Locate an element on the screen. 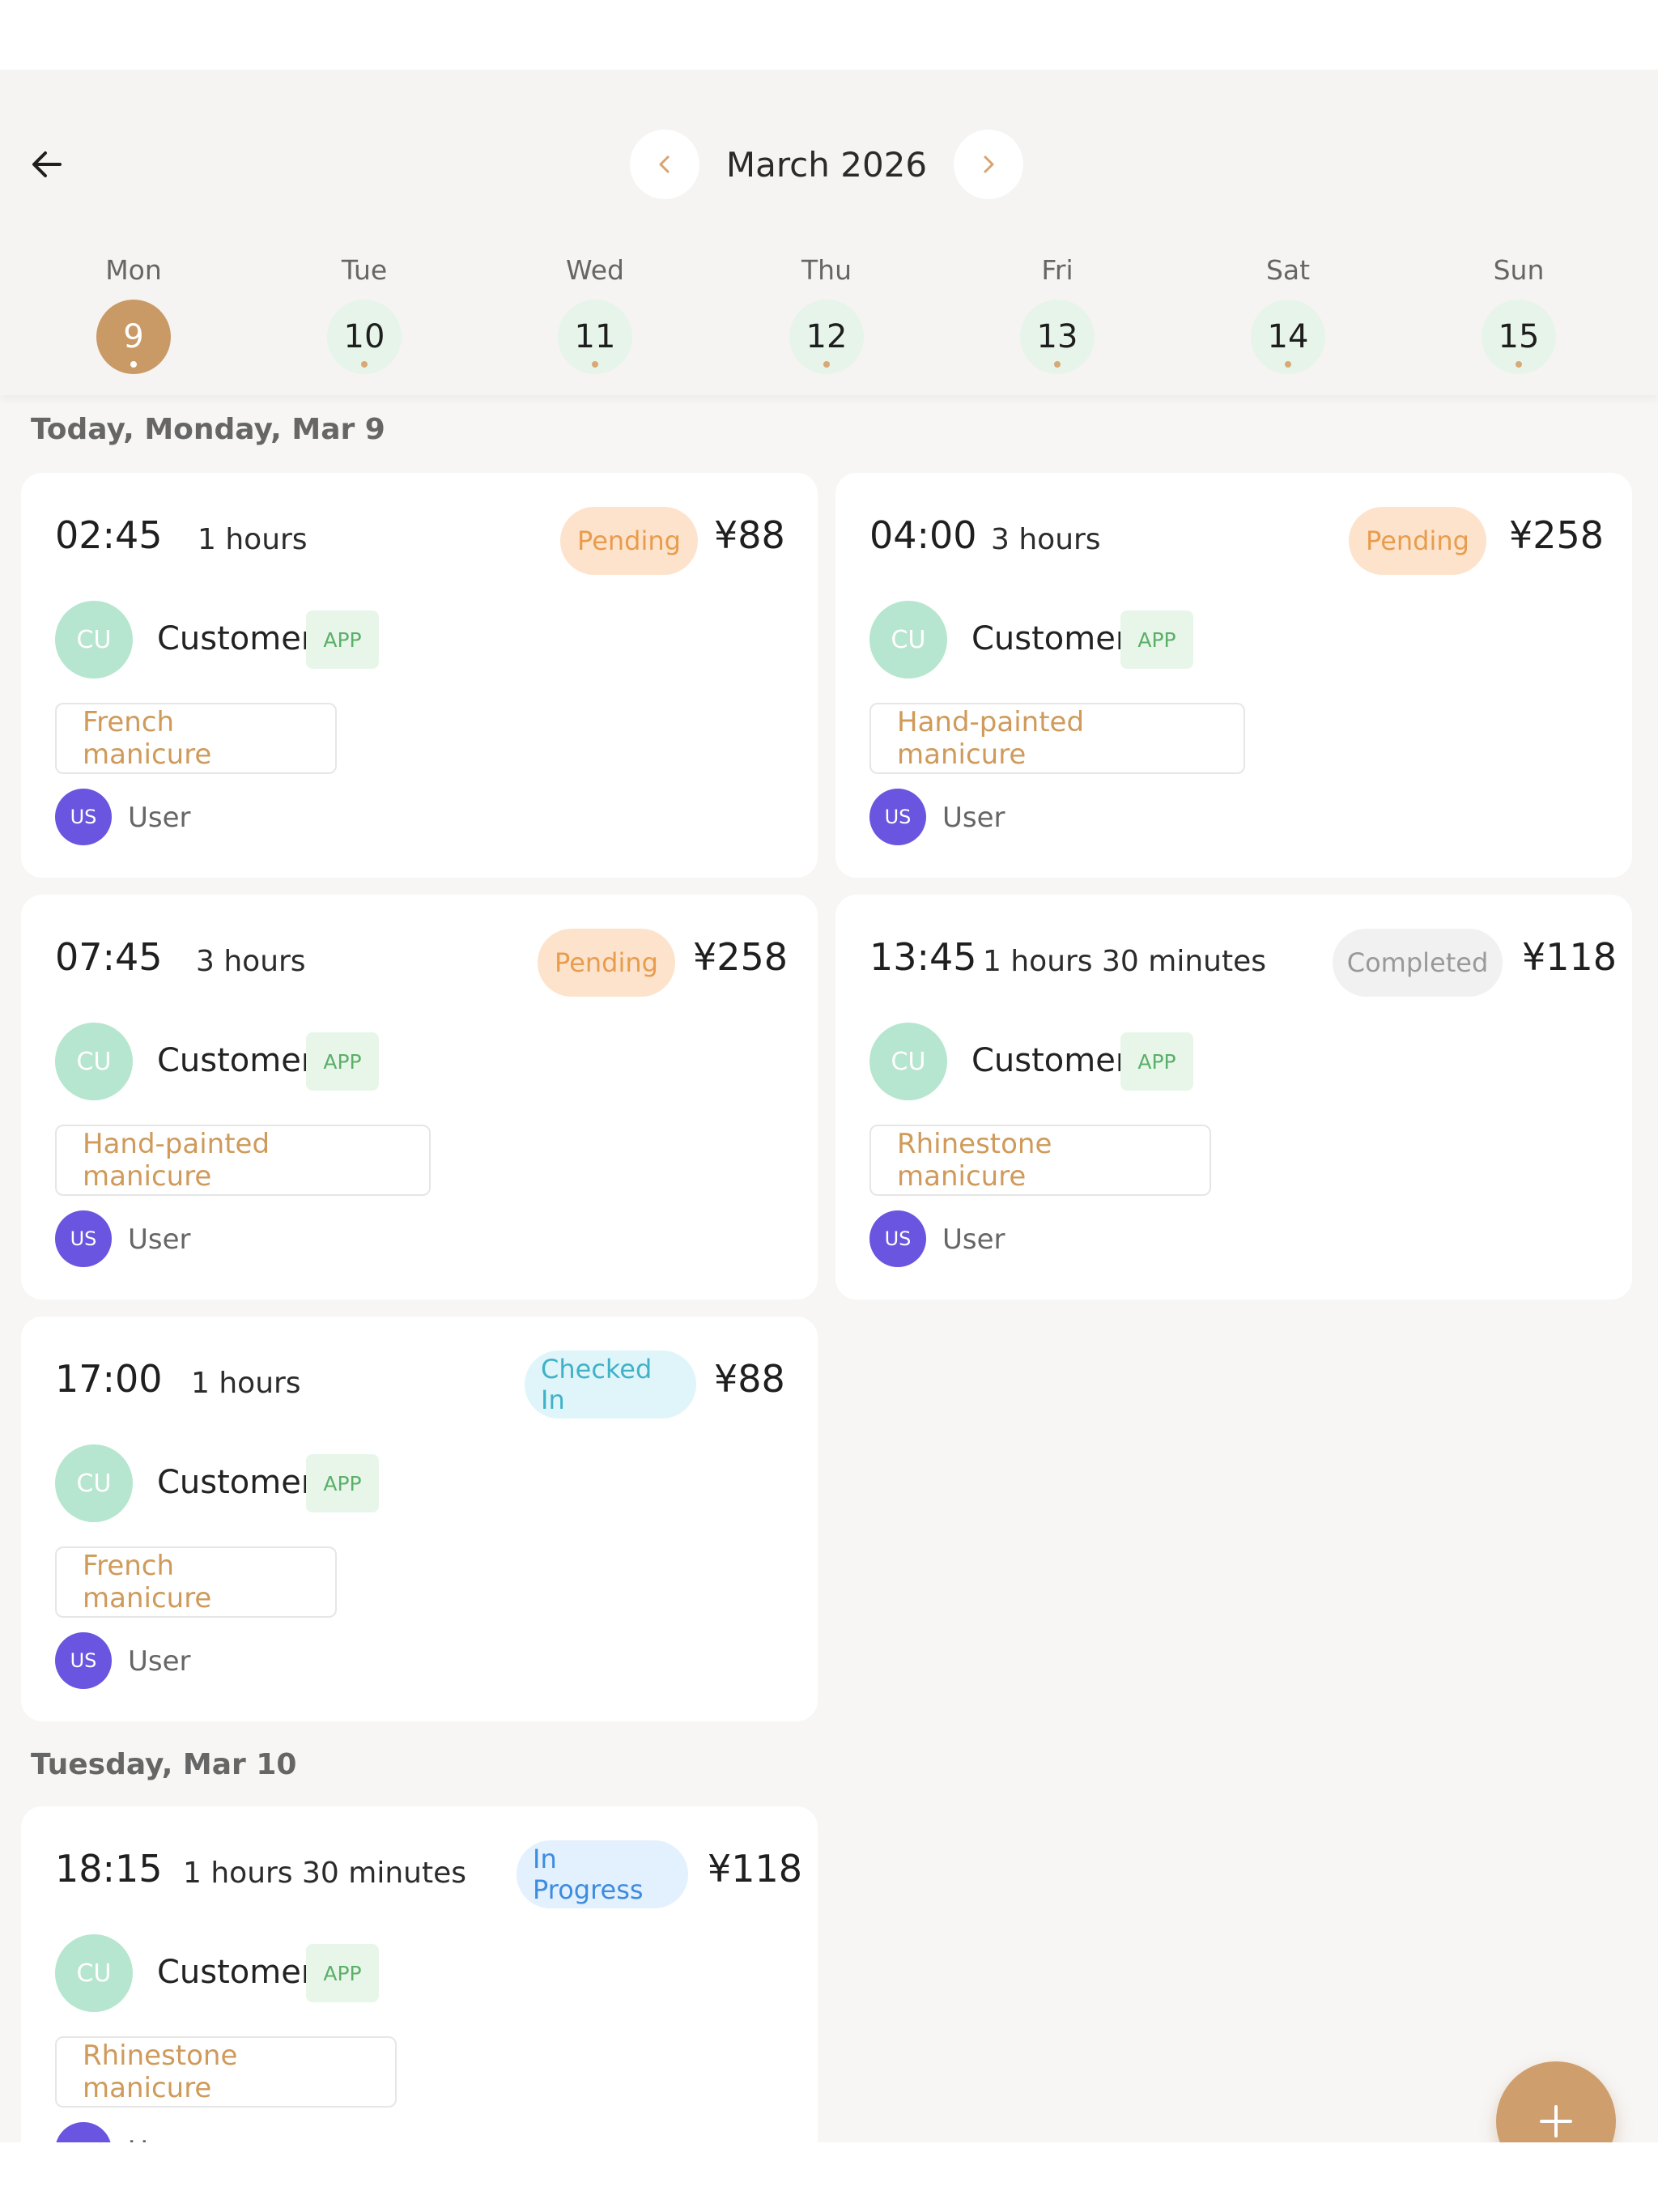 The image size is (1658, 2212). date-circle: 11 is located at coordinates (595, 337).